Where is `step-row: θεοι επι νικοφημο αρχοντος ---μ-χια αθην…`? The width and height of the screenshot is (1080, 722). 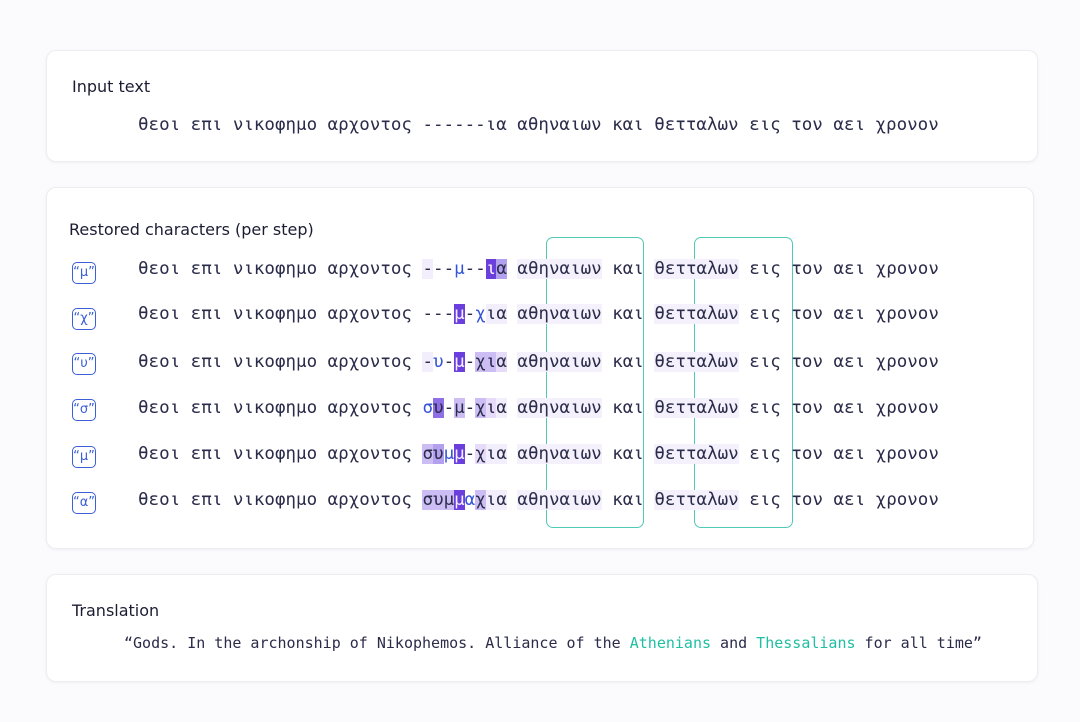 step-row: θεοι επι νικοφημο αρχοντος ---μ-χια αθην… is located at coordinates (538, 314).